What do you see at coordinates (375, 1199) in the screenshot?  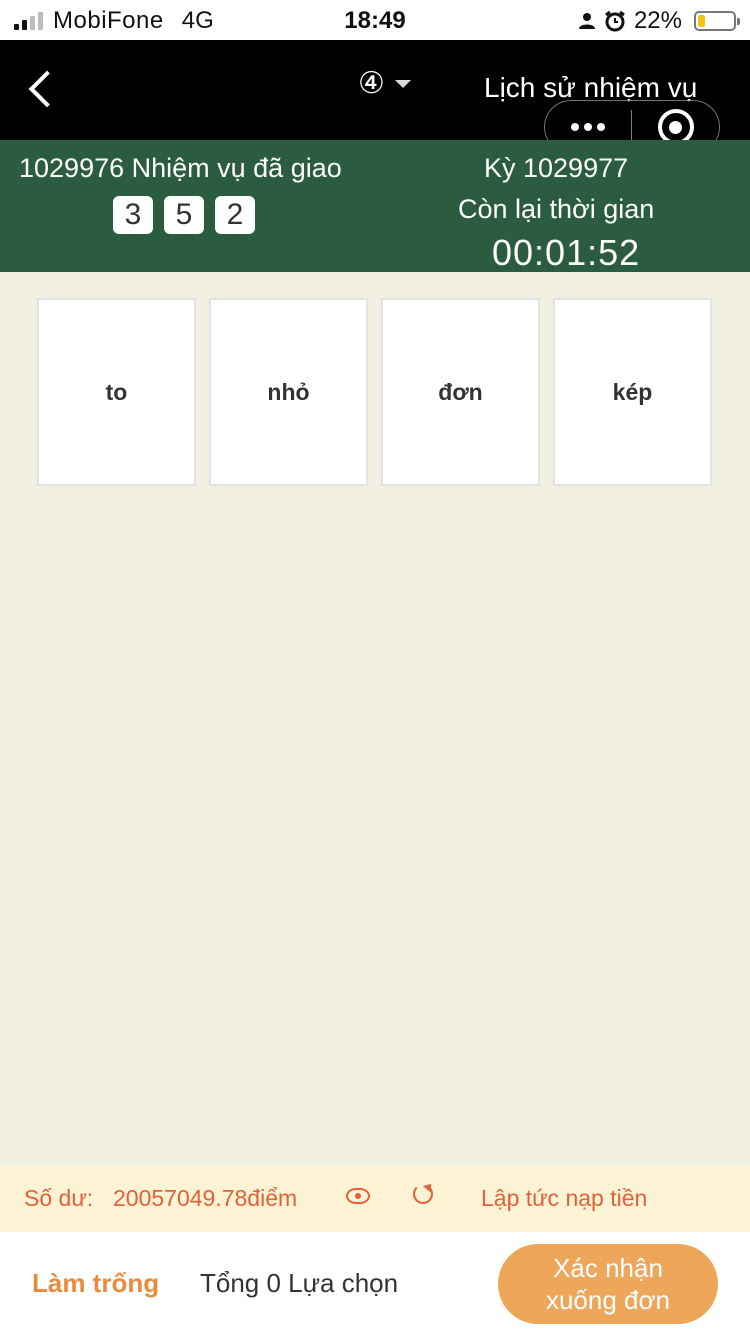 I see `balance-bar: Số dư: 20057049.78điểm Lập tức nạp tiền` at bounding box center [375, 1199].